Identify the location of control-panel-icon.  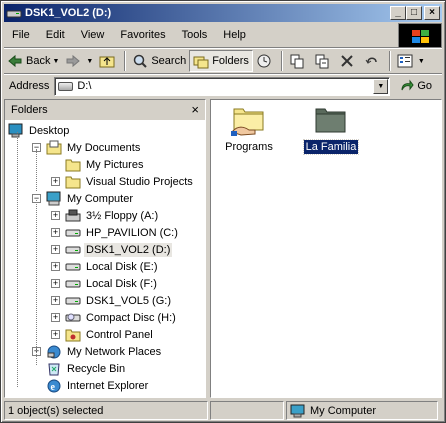
(73, 334).